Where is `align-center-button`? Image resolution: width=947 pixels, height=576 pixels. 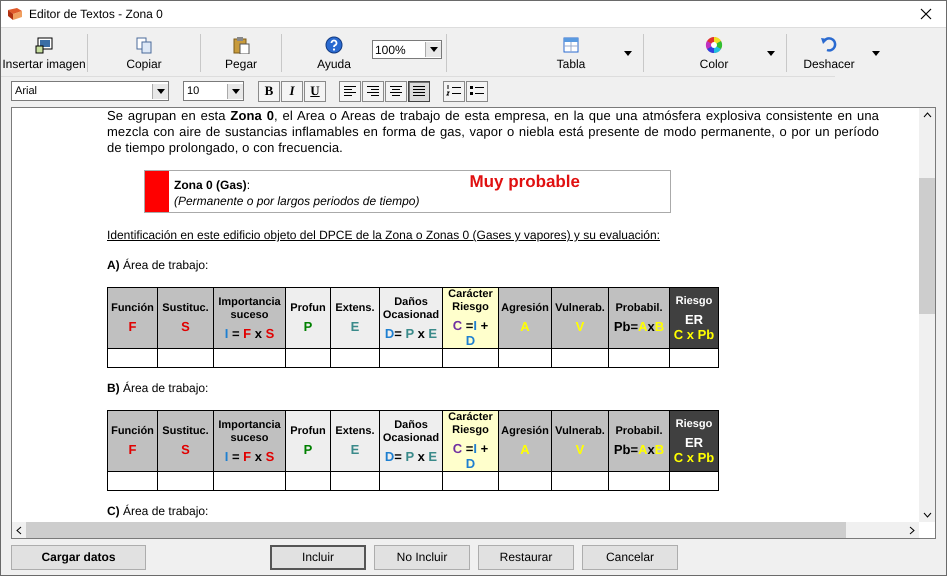
align-center-button is located at coordinates (396, 91).